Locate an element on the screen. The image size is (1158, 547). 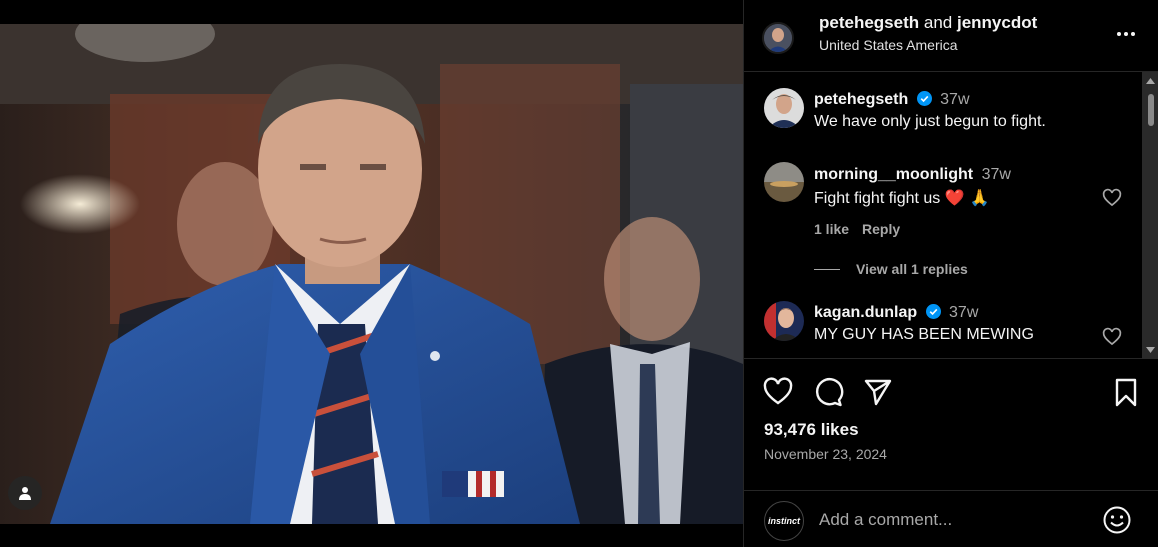
more-options-button is located at coordinates (1126, 34).